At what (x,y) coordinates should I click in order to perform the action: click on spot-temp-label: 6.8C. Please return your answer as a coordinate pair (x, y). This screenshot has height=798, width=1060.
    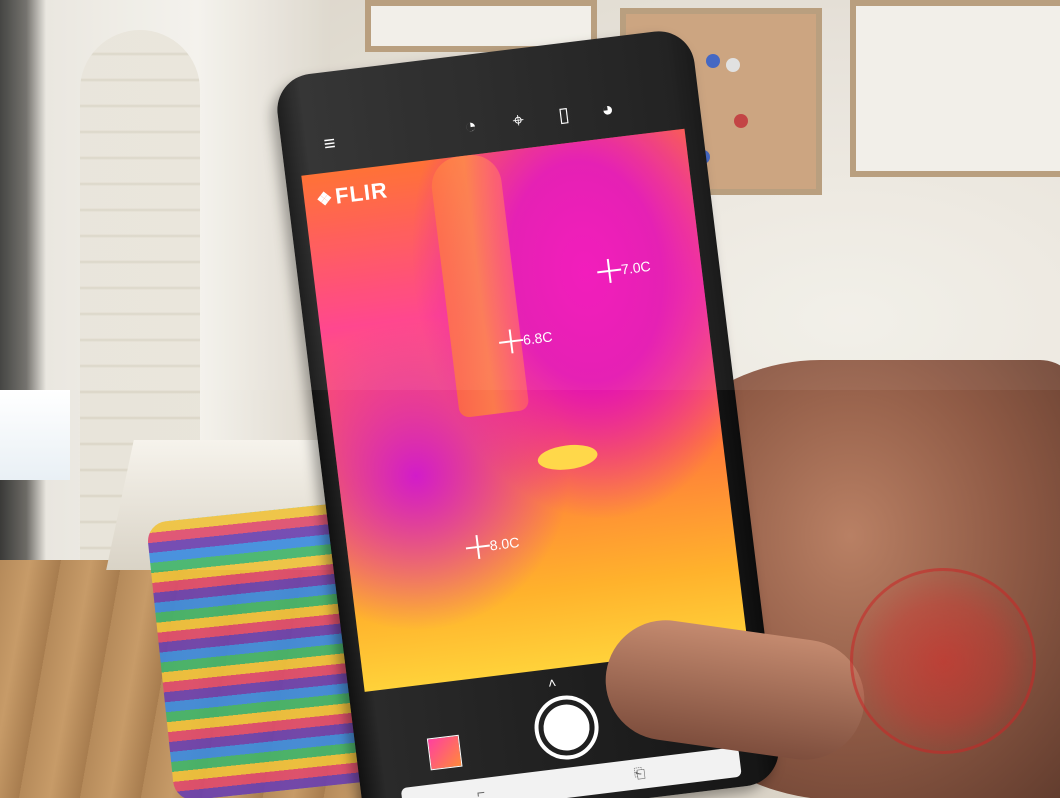
    Looking at the image, I should click on (538, 338).